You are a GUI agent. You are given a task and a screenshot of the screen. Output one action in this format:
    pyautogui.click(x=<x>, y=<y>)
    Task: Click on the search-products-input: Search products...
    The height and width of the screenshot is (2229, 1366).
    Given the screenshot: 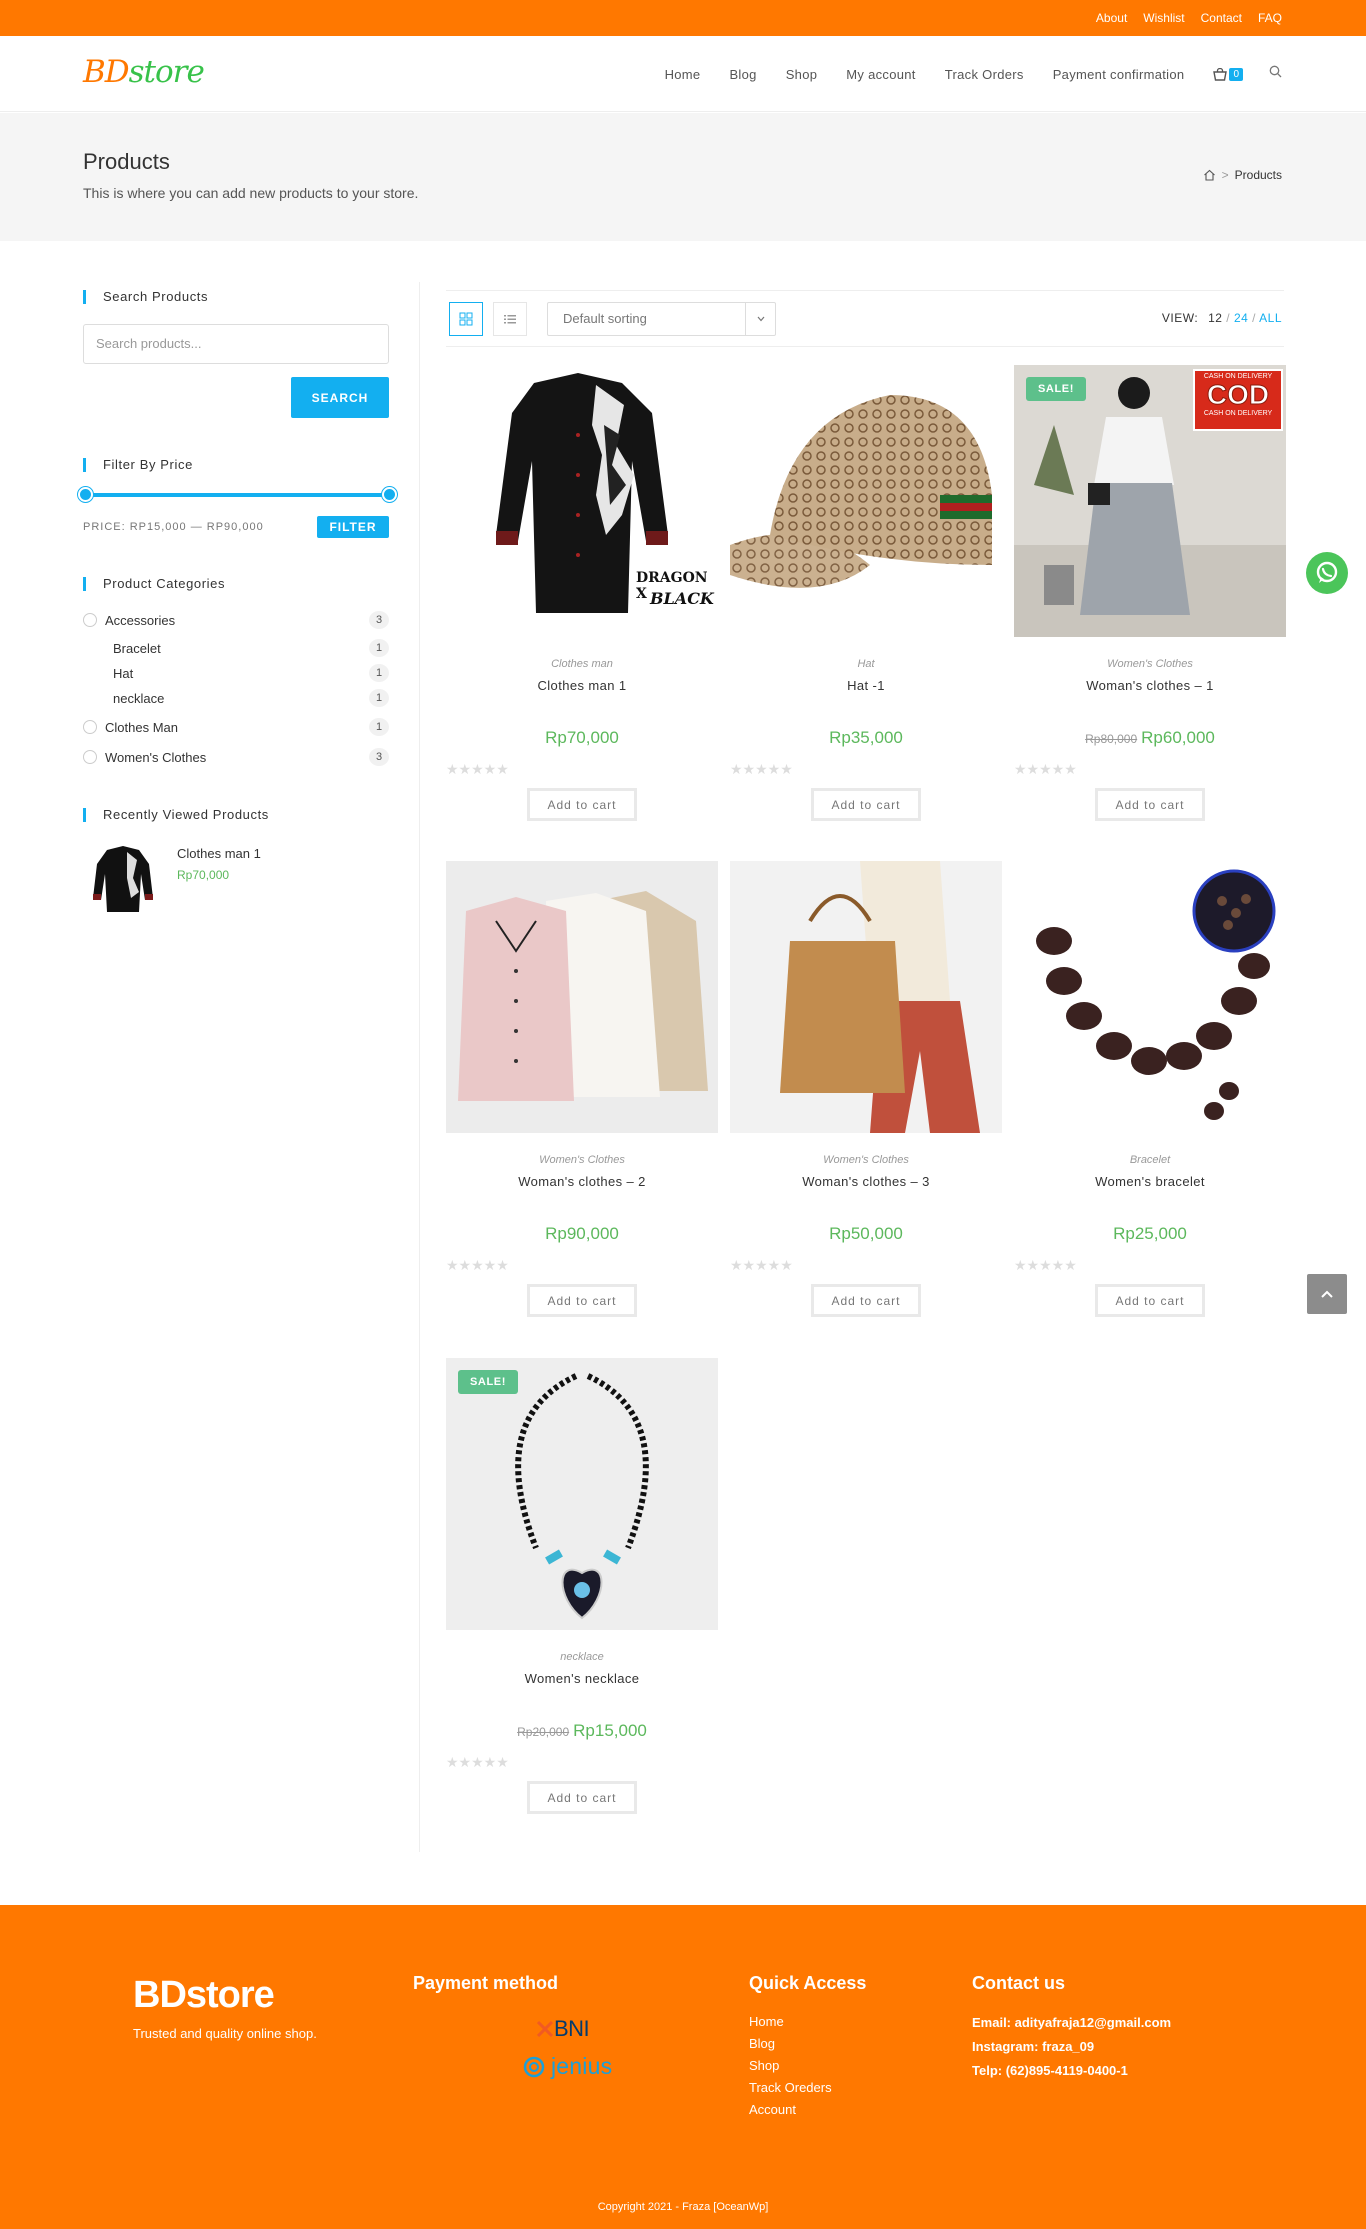 What is the action you would take?
    pyautogui.click(x=236, y=344)
    